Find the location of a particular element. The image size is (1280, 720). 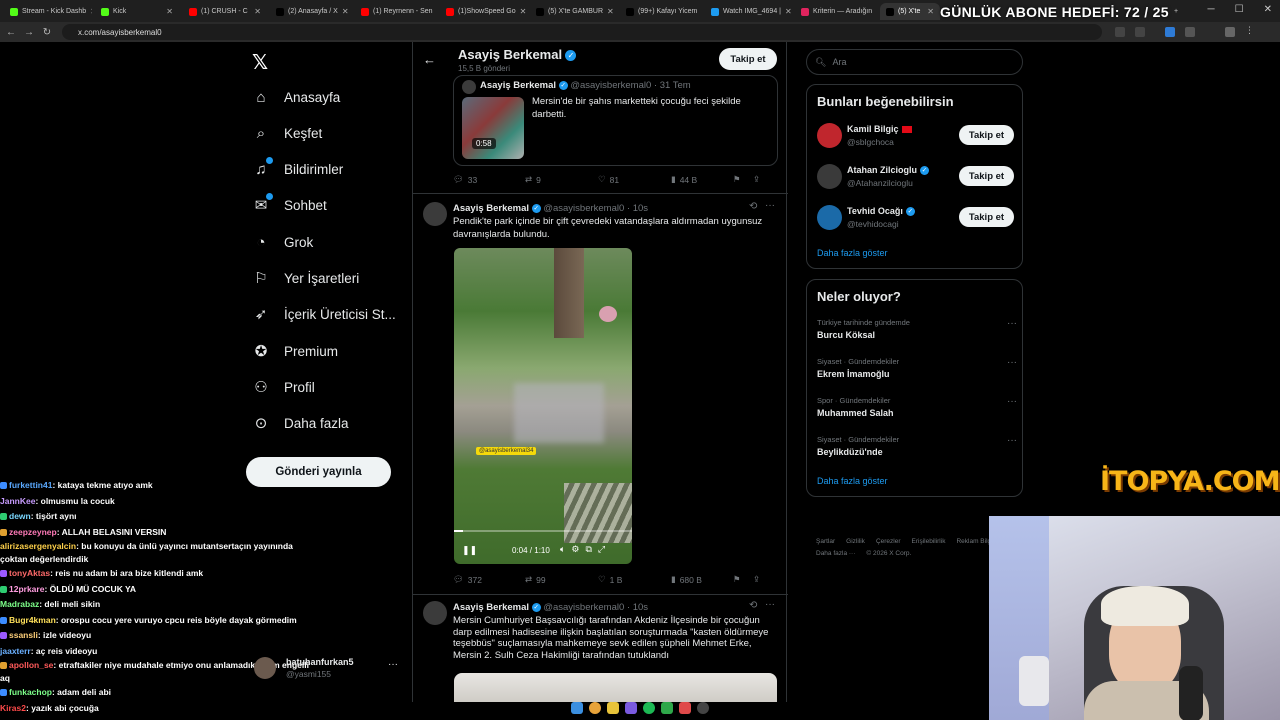

back-icon: ← is located at coordinates (11, 32).